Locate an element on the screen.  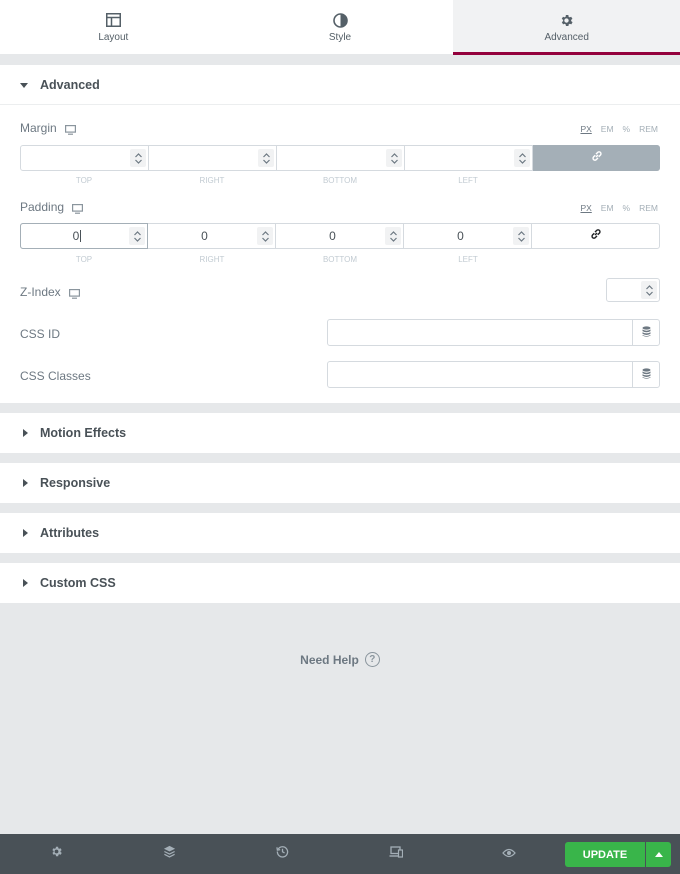
save-options-button is located at coordinates (658, 854).